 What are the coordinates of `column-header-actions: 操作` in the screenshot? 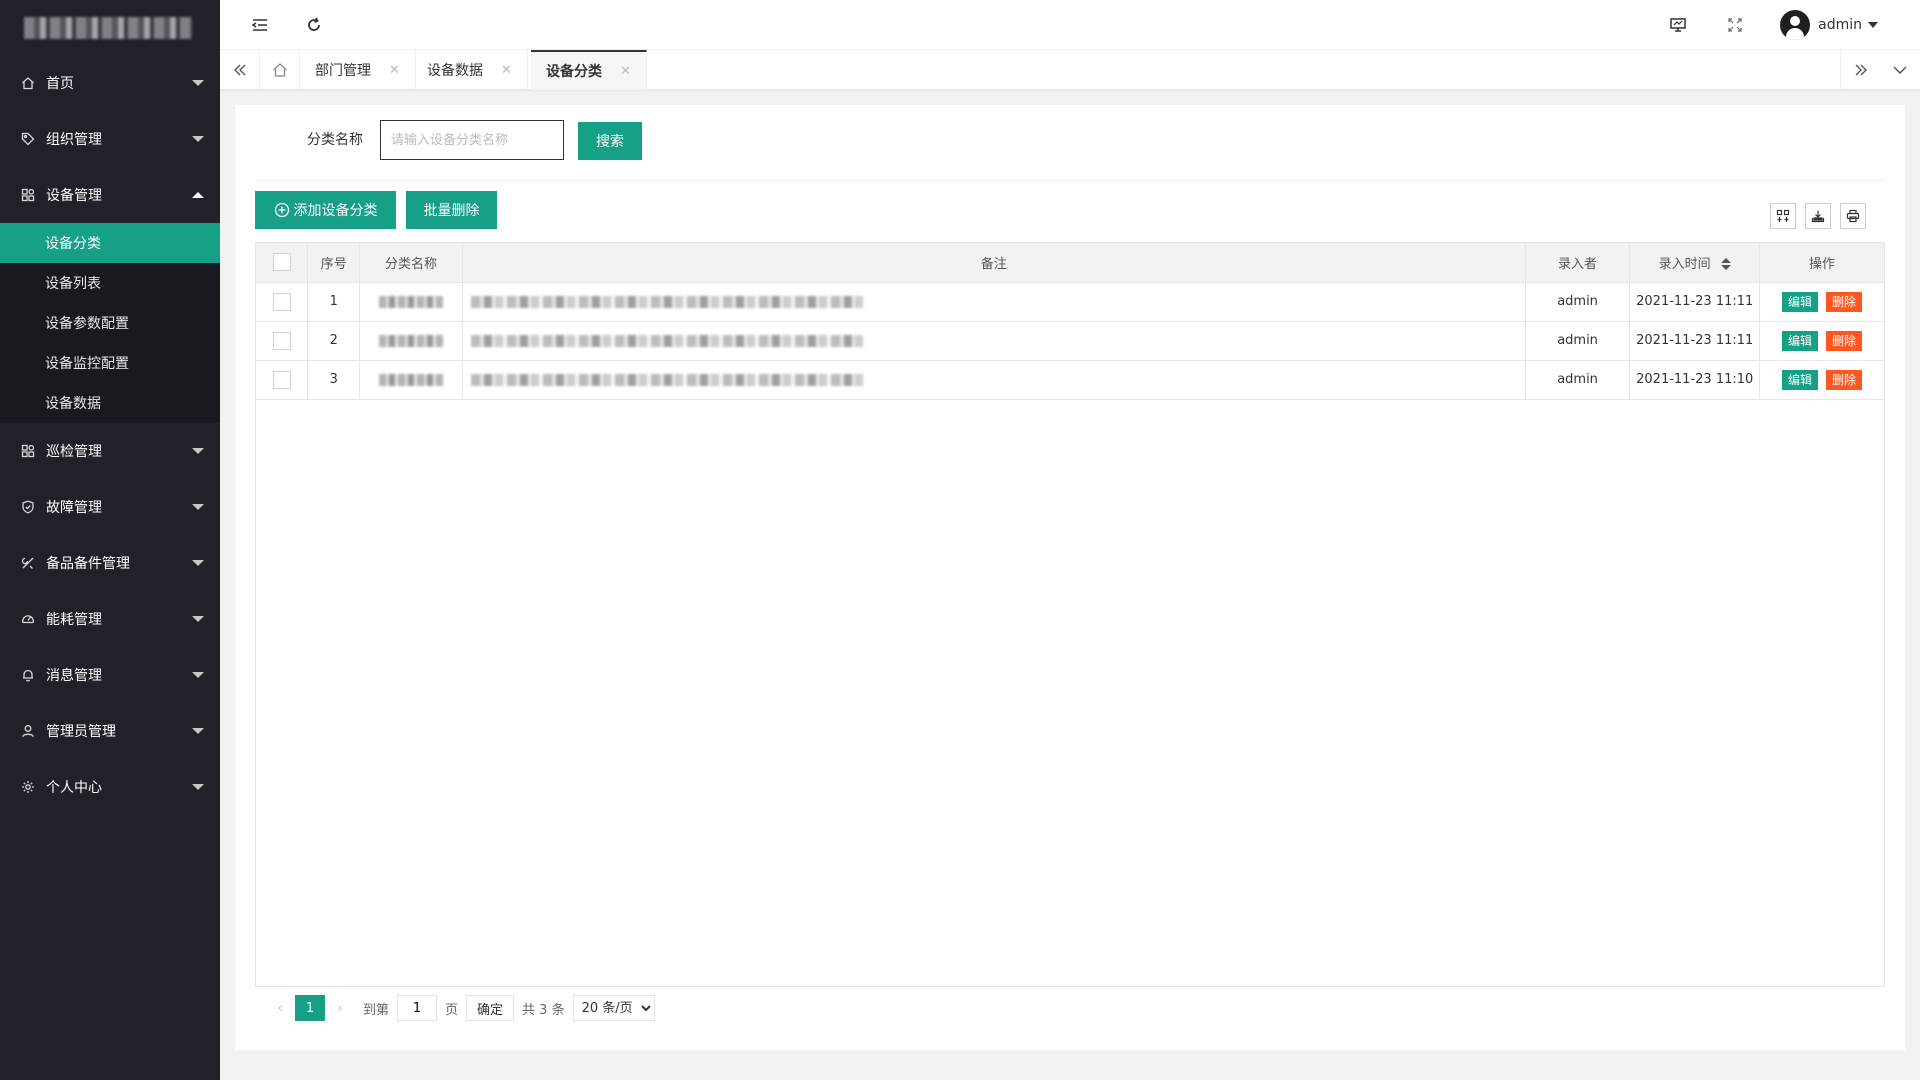 It's located at (1821, 263).